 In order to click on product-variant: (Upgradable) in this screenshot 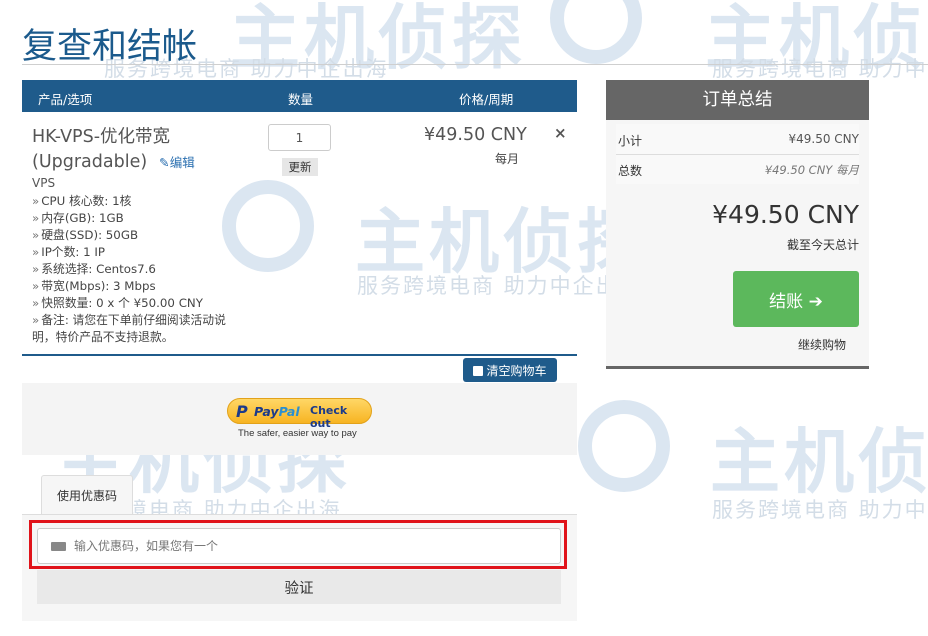, I will do `click(90, 162)`.